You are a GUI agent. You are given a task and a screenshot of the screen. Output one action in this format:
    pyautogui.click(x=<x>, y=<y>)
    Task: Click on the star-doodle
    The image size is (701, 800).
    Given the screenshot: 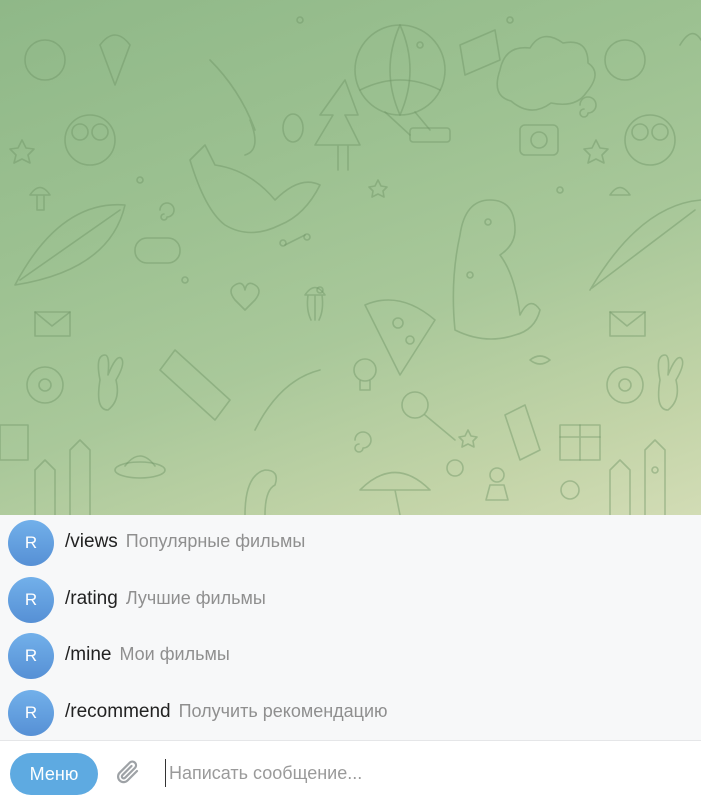 What is the action you would take?
    pyautogui.click(x=22, y=151)
    